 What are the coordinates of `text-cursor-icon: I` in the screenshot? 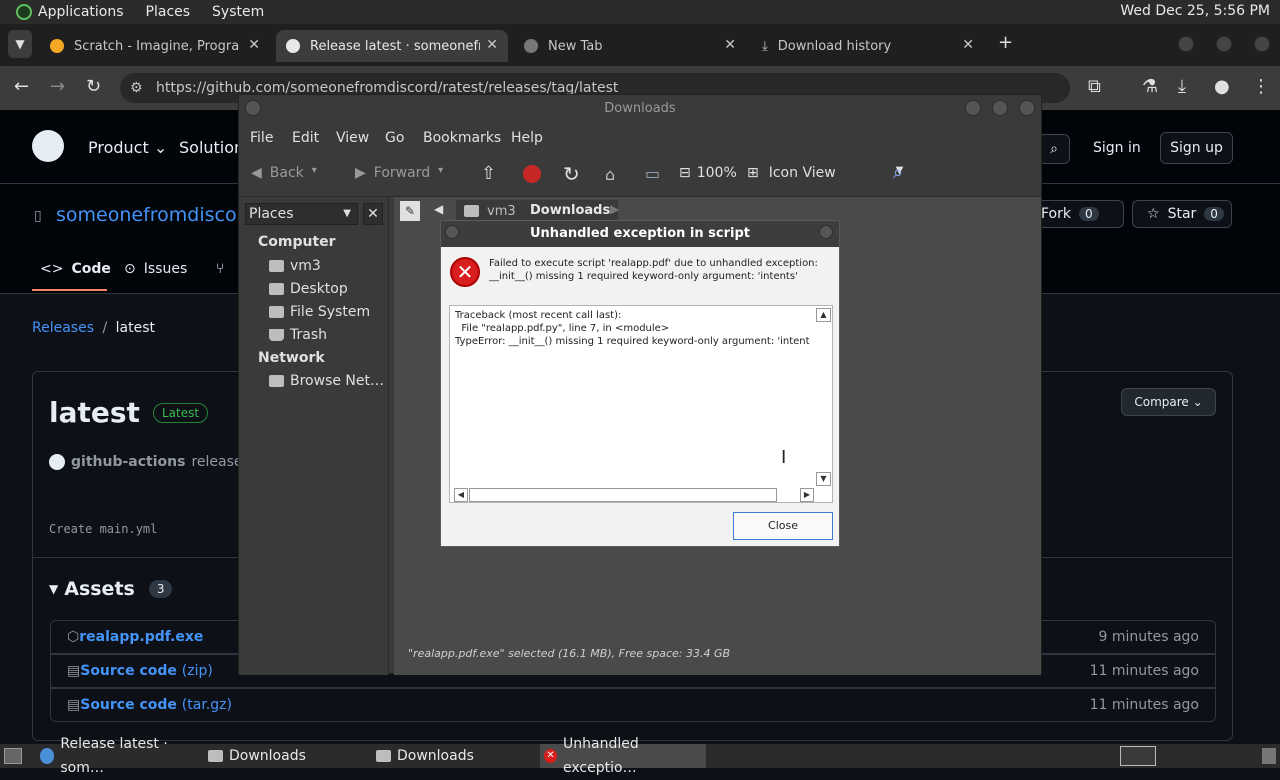 It's located at (784, 457).